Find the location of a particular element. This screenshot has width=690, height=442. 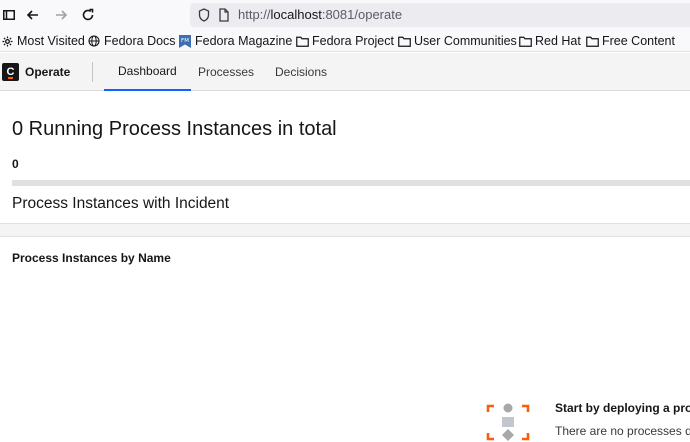

bookmark-user-communities: User Communities is located at coordinates (457, 41).